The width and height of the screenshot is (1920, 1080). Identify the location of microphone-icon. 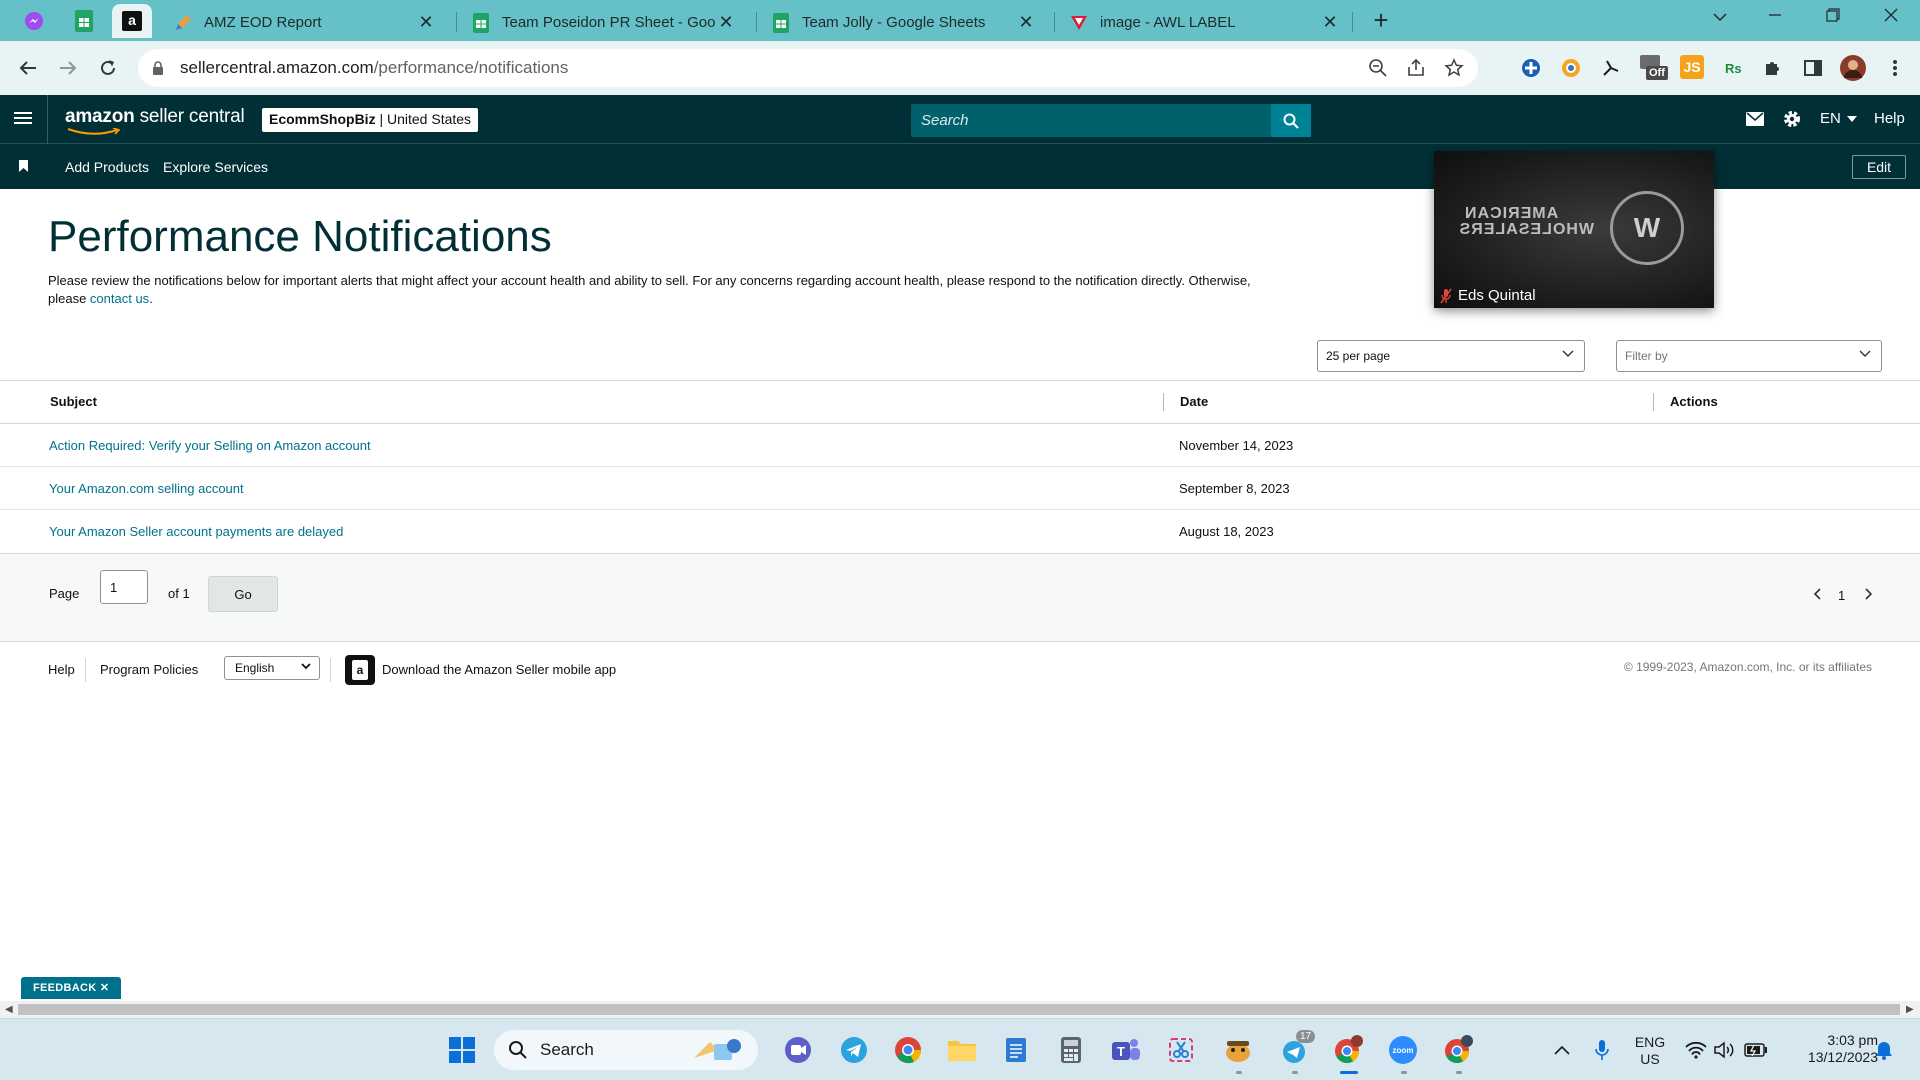
(1602, 1050).